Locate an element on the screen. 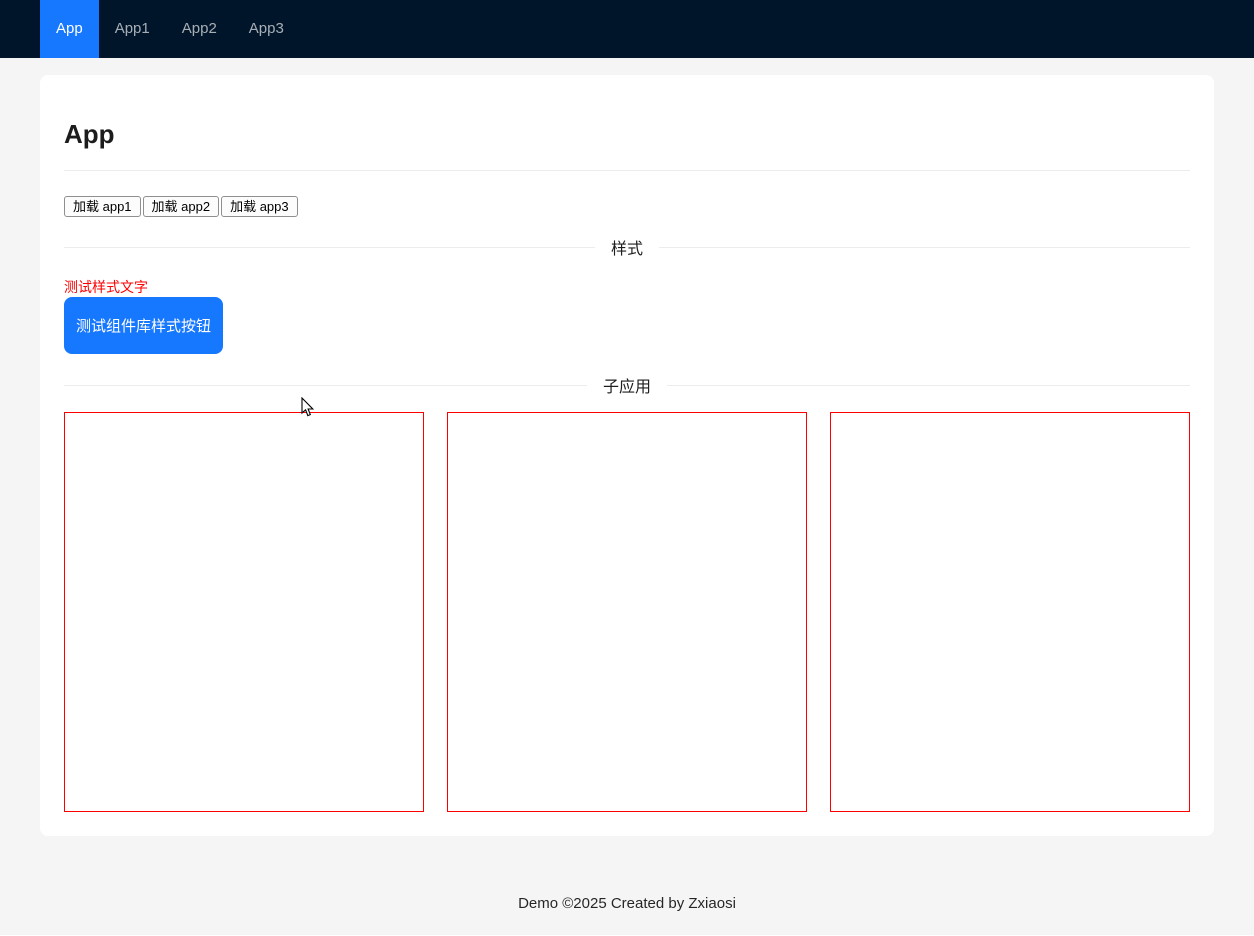 Image resolution: width=1254 pixels, height=936 pixels. footer-text: Demo ©2025 Created by Zxiaosi is located at coordinates (627, 903).